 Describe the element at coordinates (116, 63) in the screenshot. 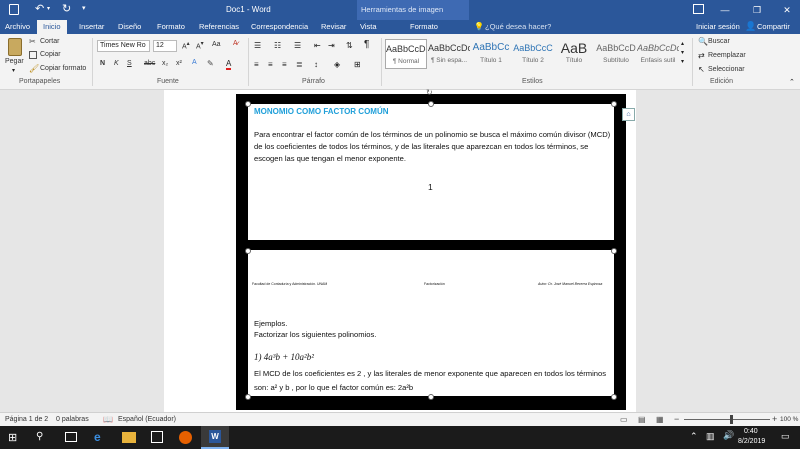

I see `italic-button: K` at that location.